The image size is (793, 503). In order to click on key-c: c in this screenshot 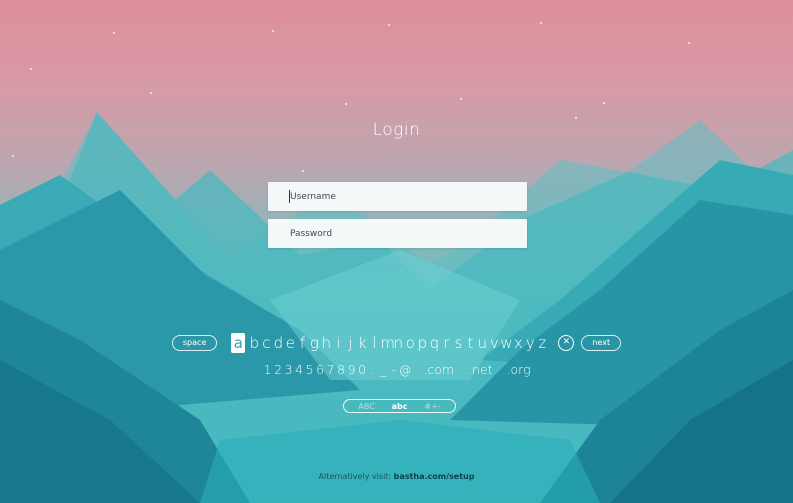, I will do `click(266, 343)`.